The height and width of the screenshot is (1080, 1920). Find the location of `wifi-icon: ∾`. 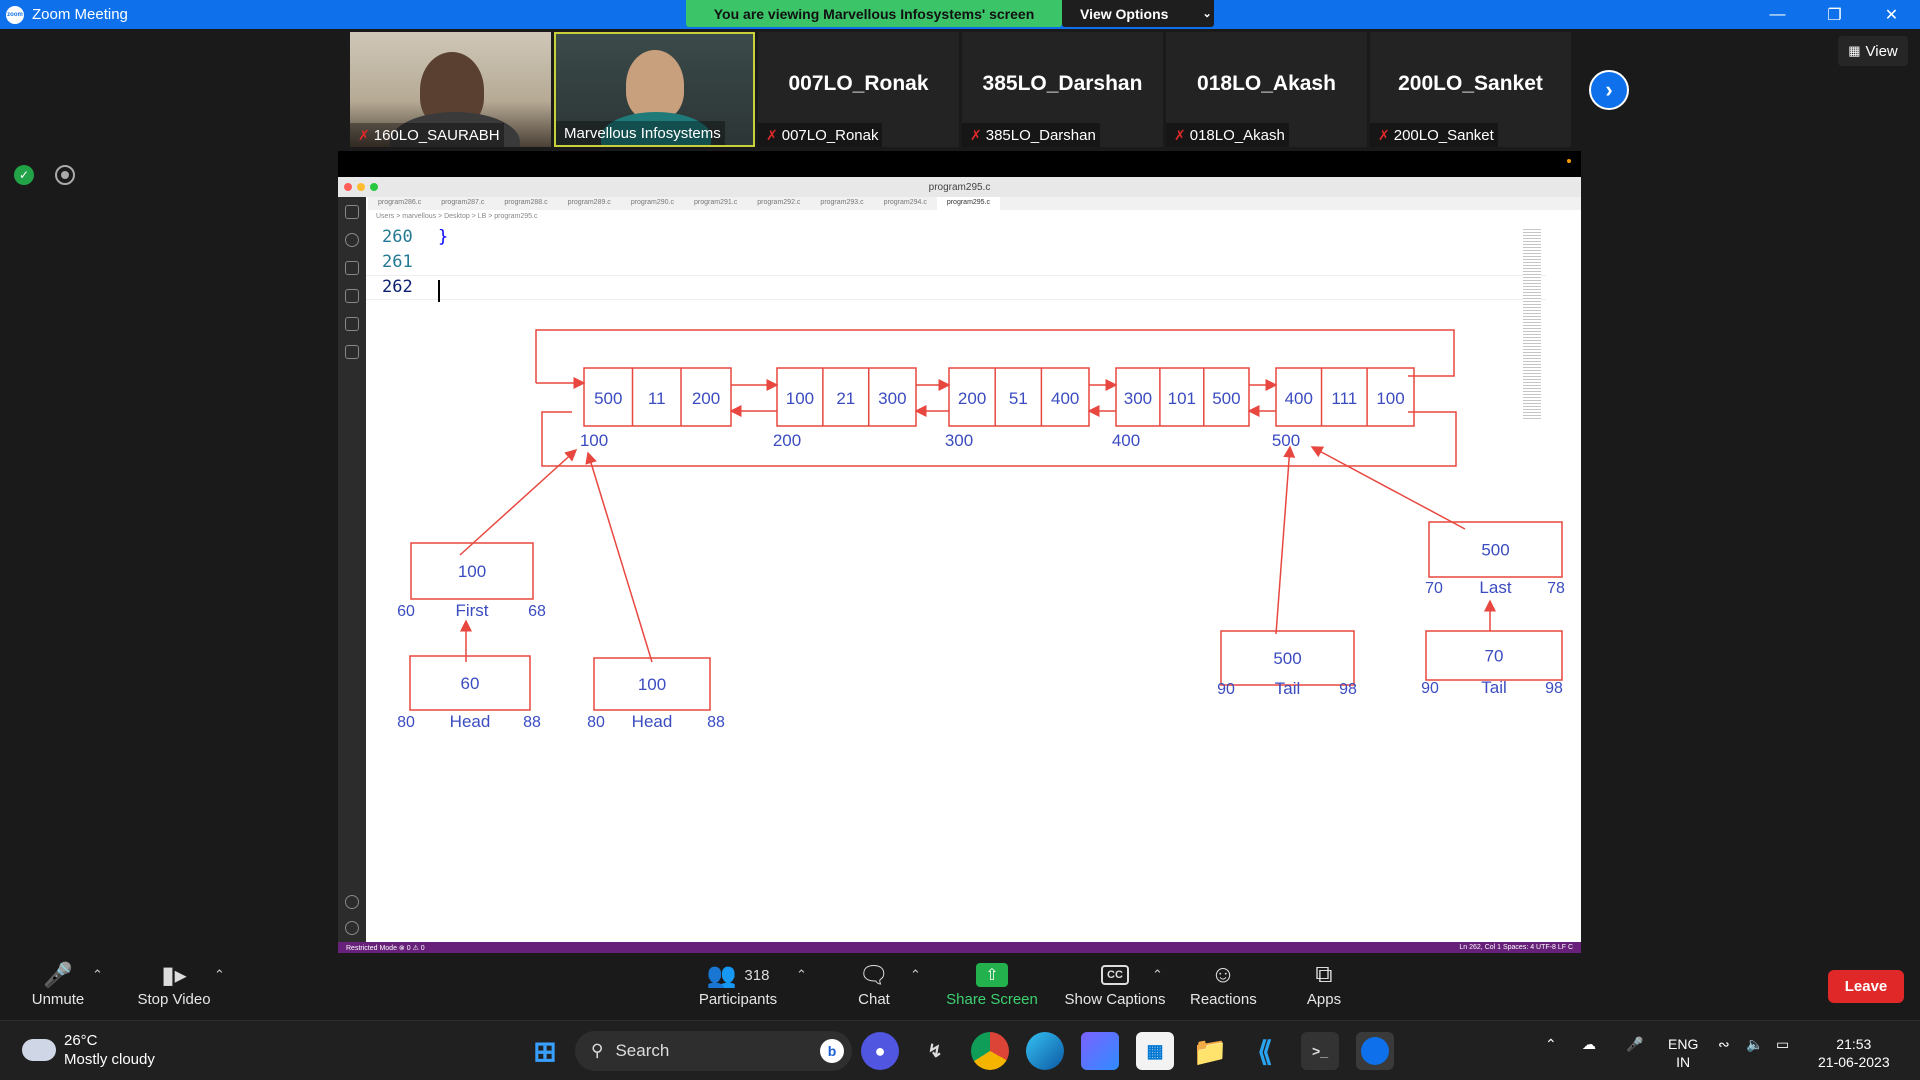

wifi-icon: ∾ is located at coordinates (1724, 1044).